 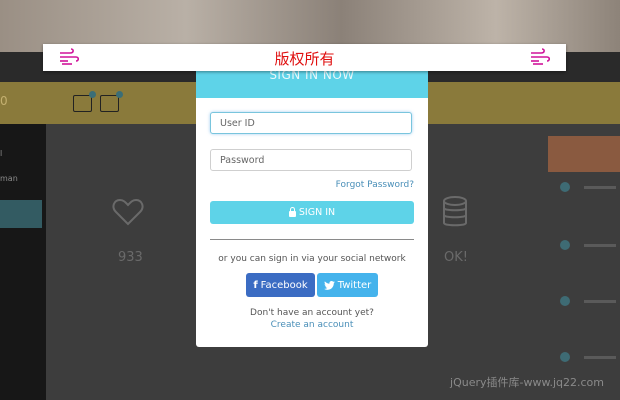 I want to click on background-sidebar: l man, so click(x=23, y=262).